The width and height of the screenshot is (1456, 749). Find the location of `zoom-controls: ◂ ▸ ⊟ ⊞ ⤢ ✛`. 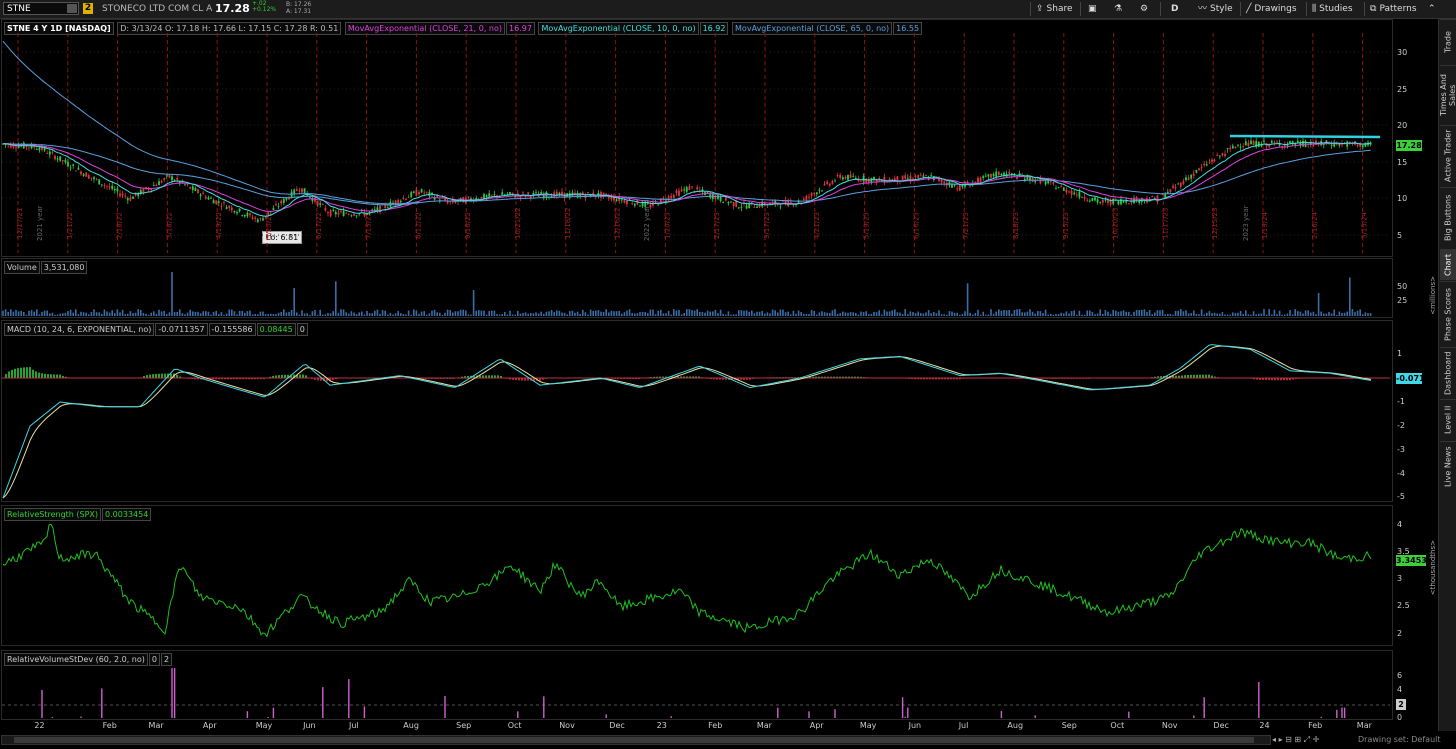

zoom-controls: ◂ ▸ ⊟ ⊞ ⤢ ✛ is located at coordinates (1295, 740).